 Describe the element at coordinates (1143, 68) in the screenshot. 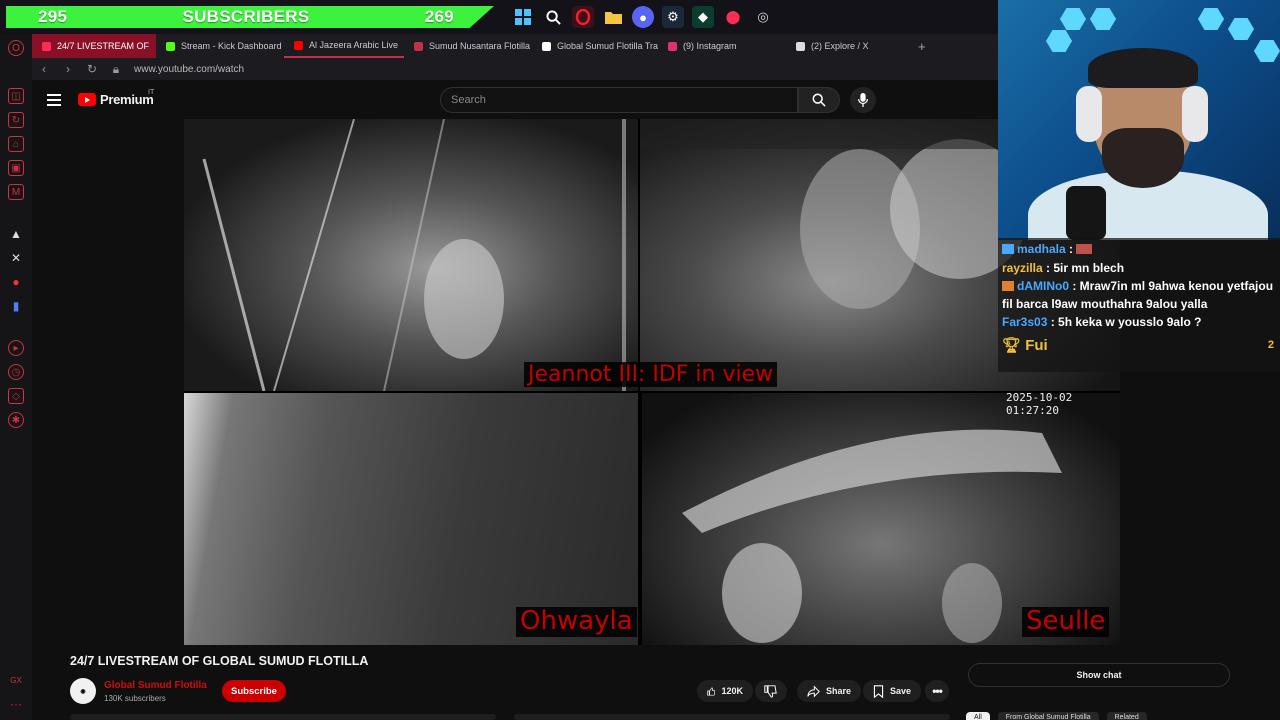

I see `streamer-hair` at that location.